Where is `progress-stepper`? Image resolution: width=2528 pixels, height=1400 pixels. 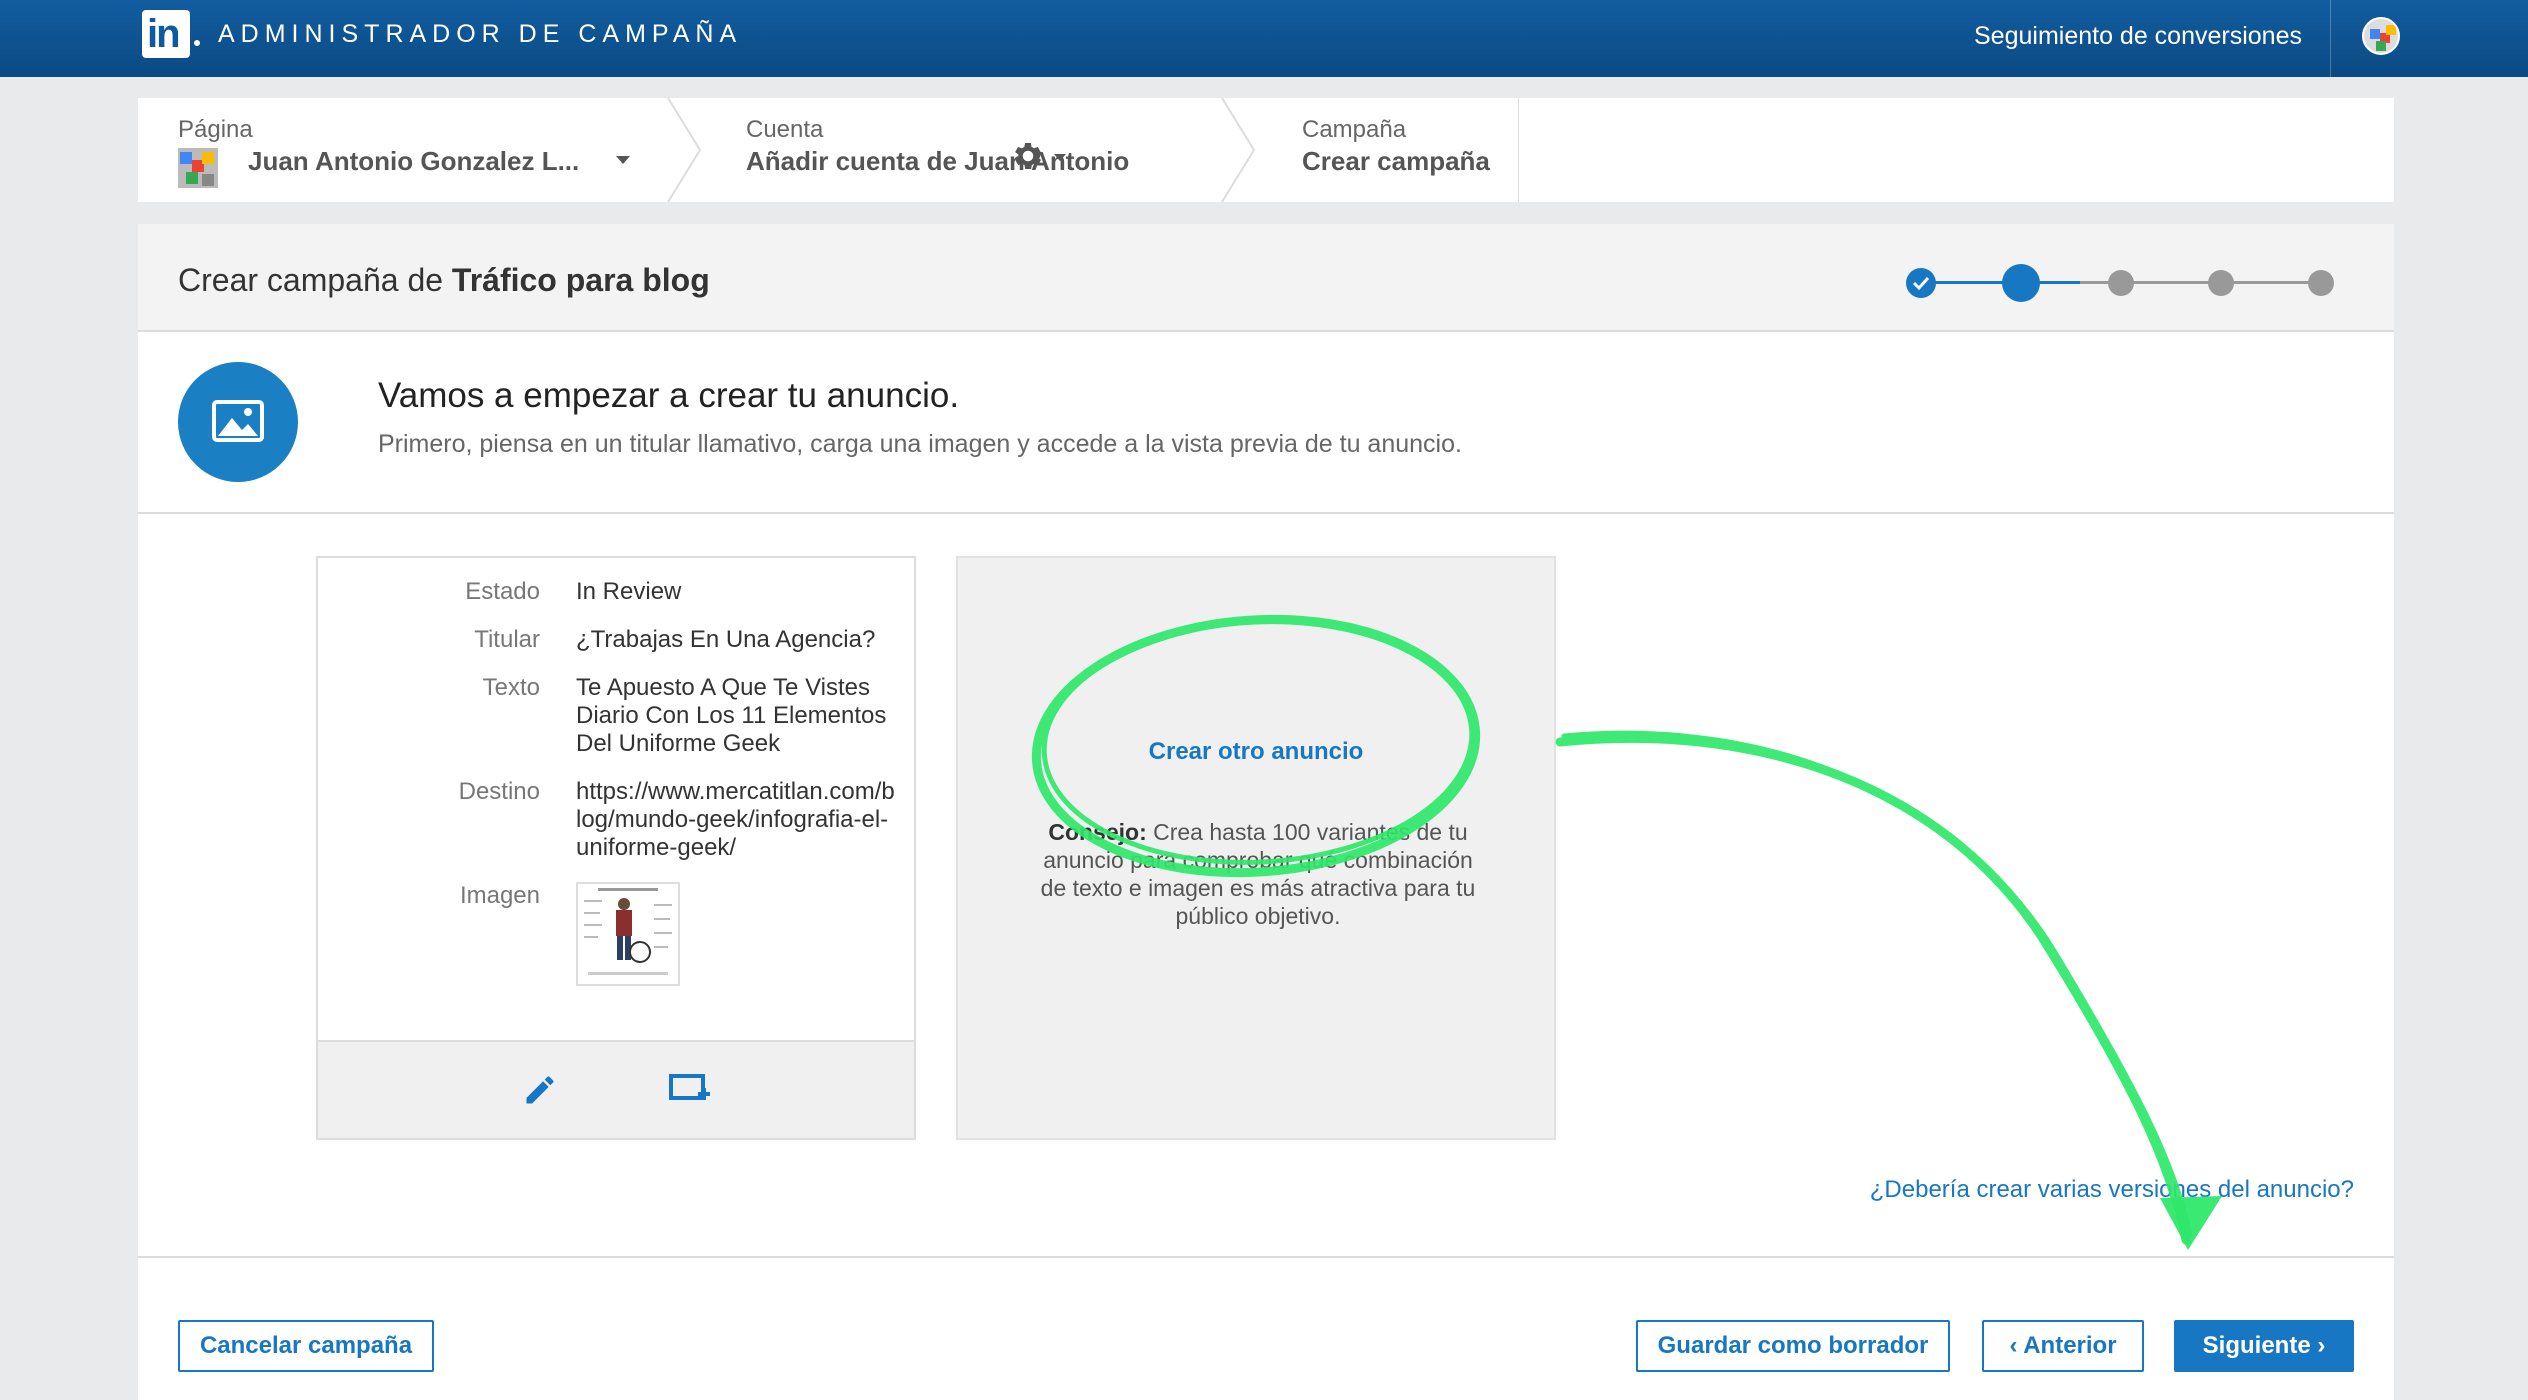 progress-stepper is located at coordinates (2124, 283).